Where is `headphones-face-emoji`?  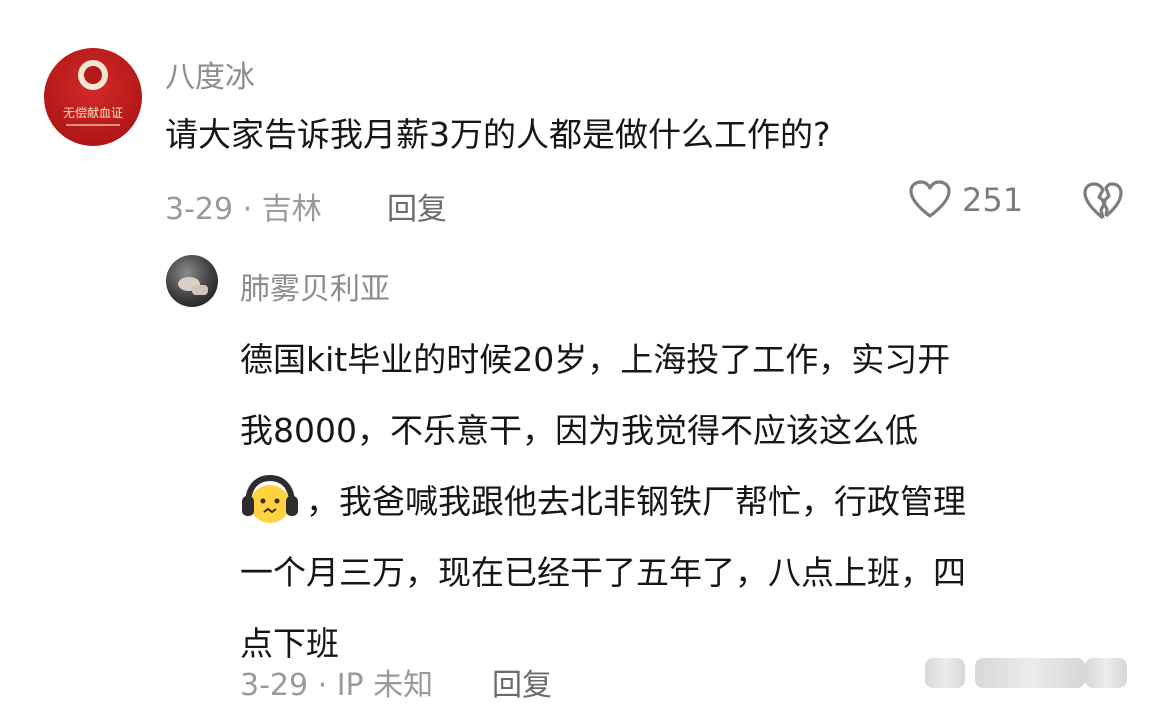 headphones-face-emoji is located at coordinates (270, 500).